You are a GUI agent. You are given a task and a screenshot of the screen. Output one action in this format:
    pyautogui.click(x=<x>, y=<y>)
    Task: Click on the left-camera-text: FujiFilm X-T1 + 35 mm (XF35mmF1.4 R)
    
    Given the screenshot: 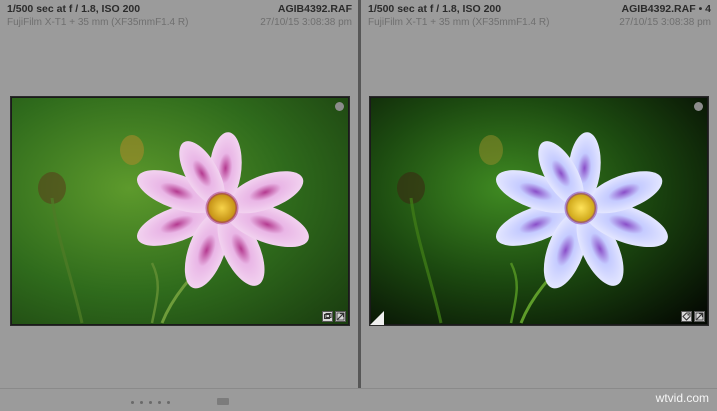 What is the action you would take?
    pyautogui.click(x=98, y=22)
    